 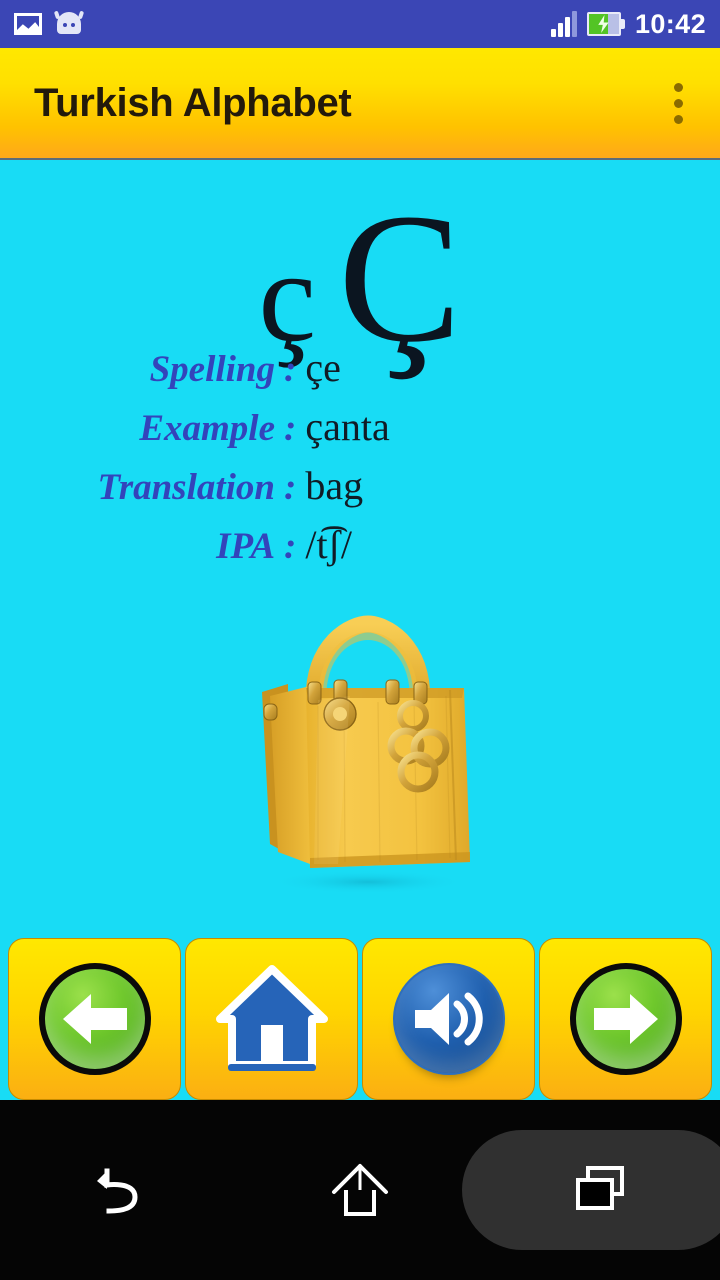 I want to click on detail-row-spelling: Spelling : çe, so click(x=360, y=373).